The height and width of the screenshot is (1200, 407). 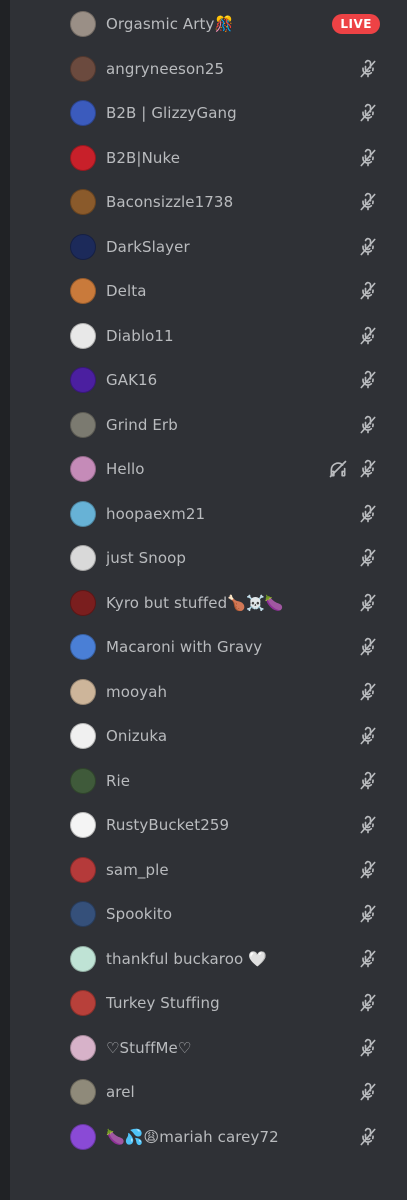 What do you see at coordinates (227, 781) in the screenshot?
I see `voice-member-row: Rie` at bounding box center [227, 781].